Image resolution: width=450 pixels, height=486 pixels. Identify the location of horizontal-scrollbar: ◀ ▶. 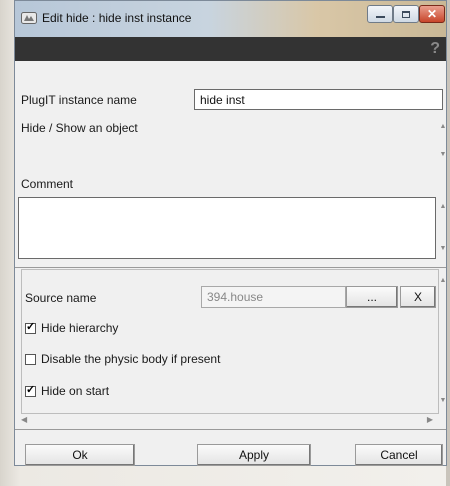
(230, 420).